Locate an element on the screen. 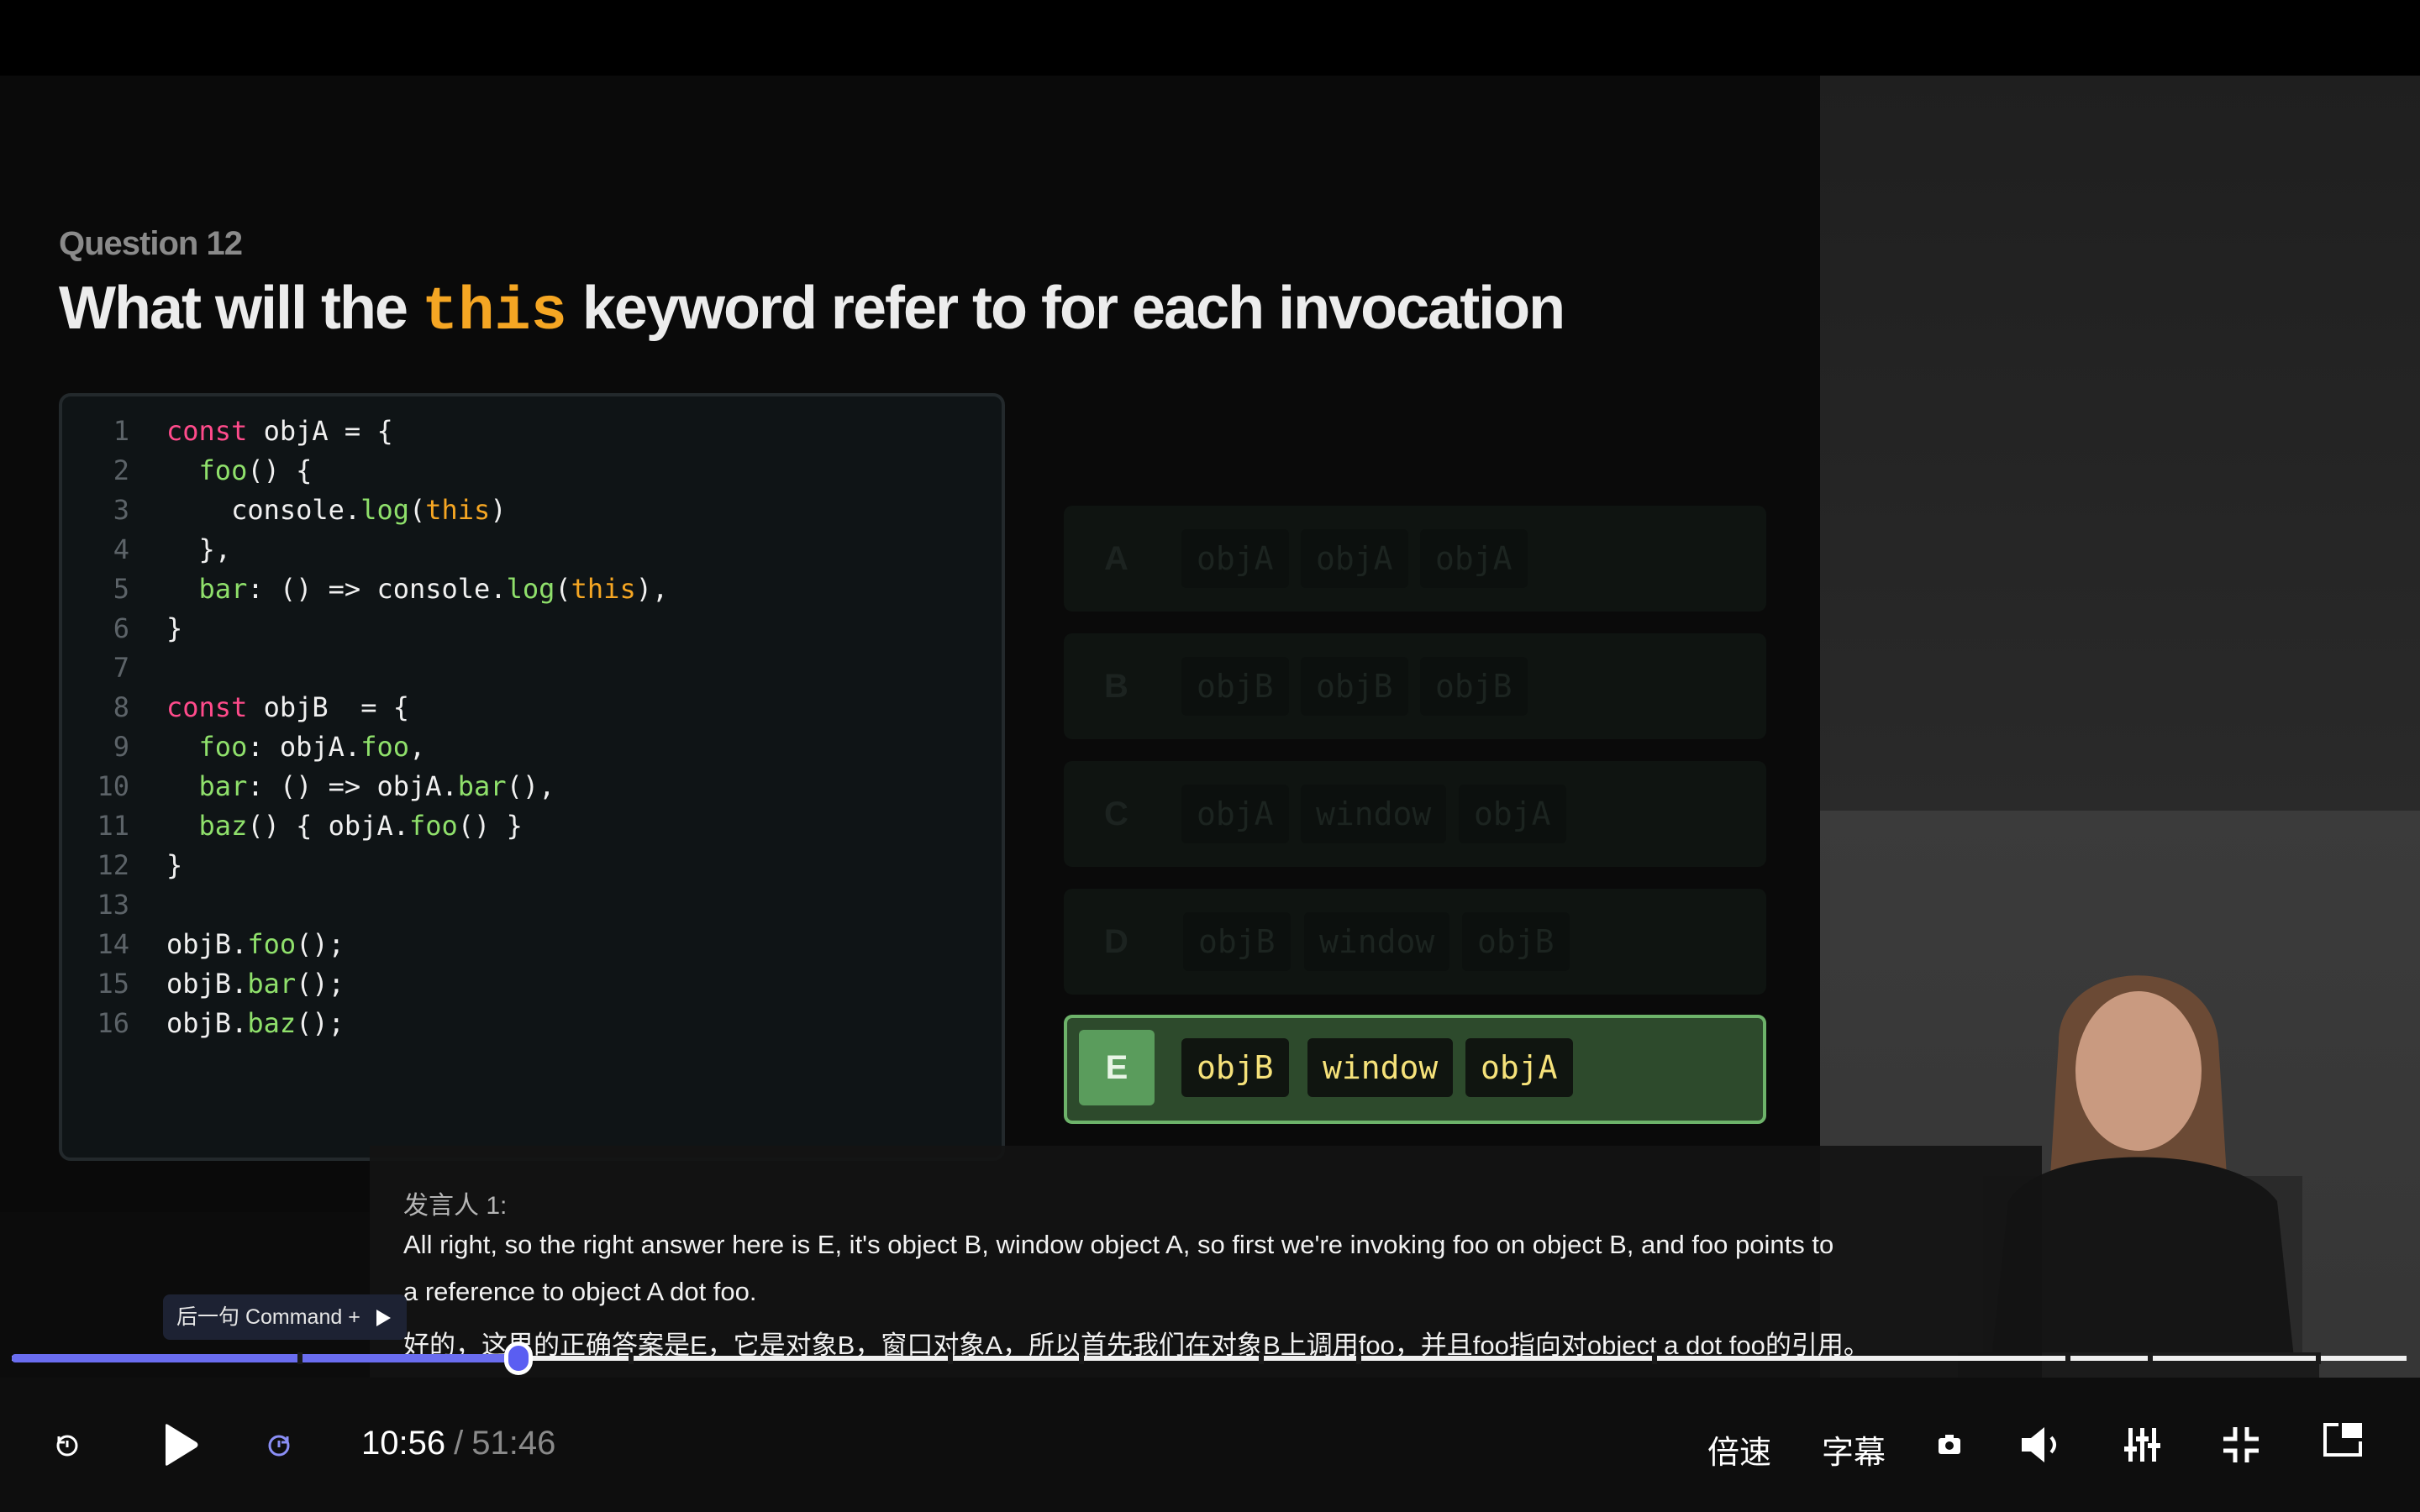 Image resolution: width=2420 pixels, height=1512 pixels. rewind-button is located at coordinates (67, 1445).